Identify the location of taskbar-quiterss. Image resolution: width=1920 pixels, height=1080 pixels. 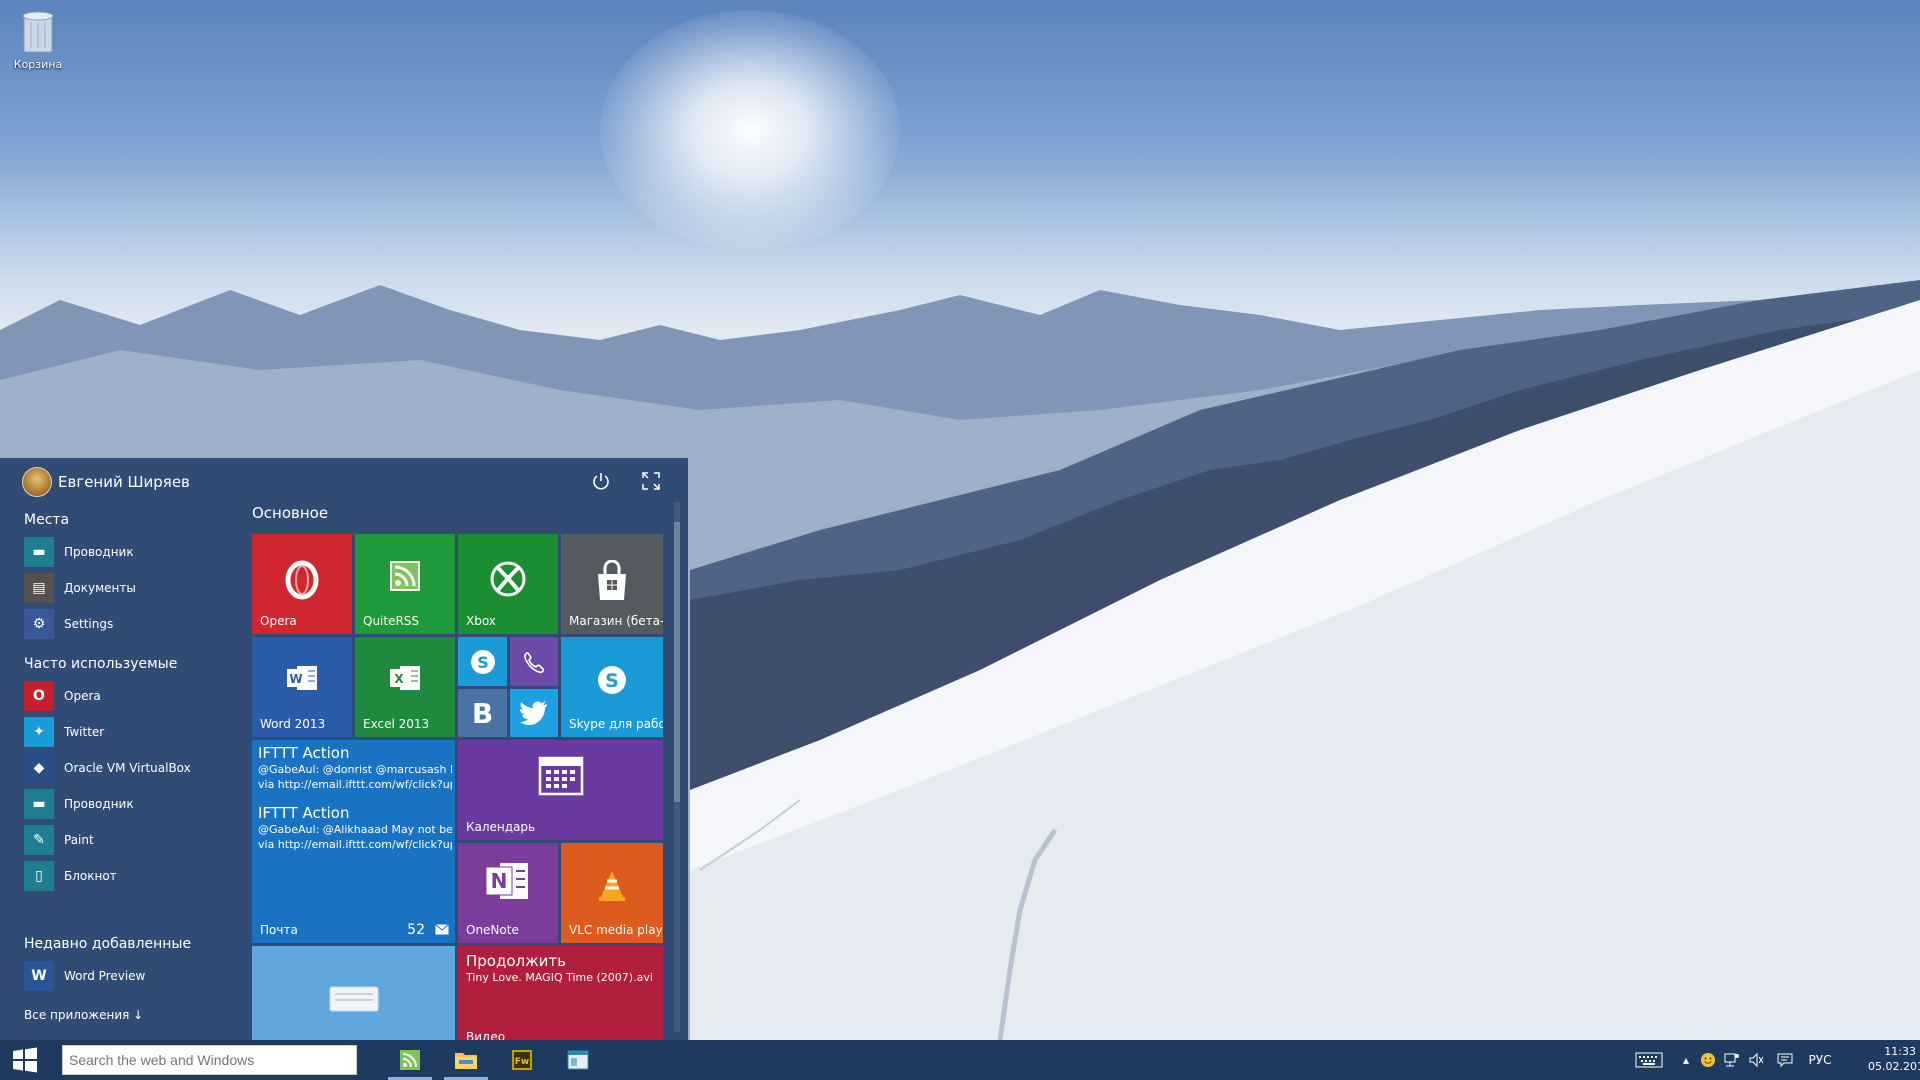
(410, 1060).